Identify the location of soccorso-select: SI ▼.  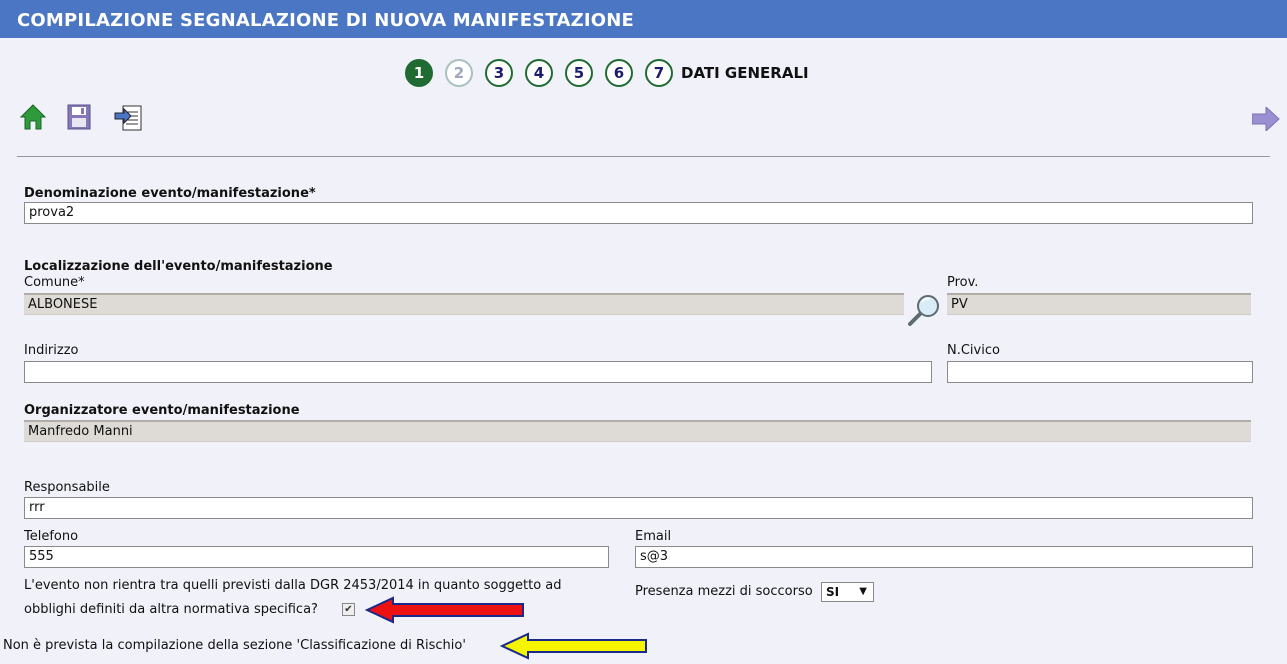
(847, 592).